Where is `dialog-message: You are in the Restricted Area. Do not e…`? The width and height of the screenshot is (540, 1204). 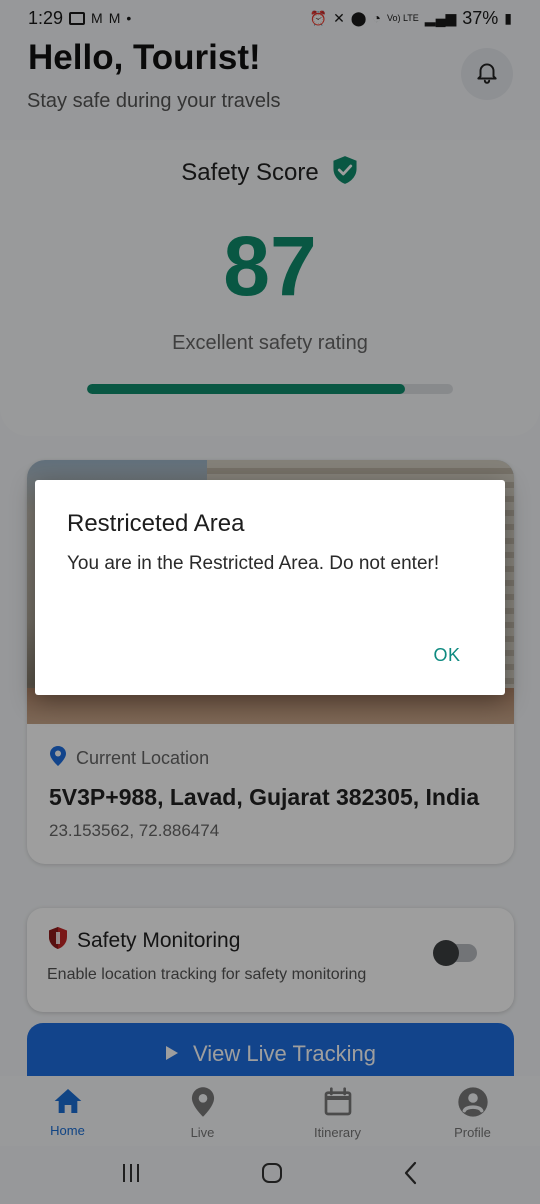
dialog-message: You are in the Restricted Area. Do not e… is located at coordinates (253, 563).